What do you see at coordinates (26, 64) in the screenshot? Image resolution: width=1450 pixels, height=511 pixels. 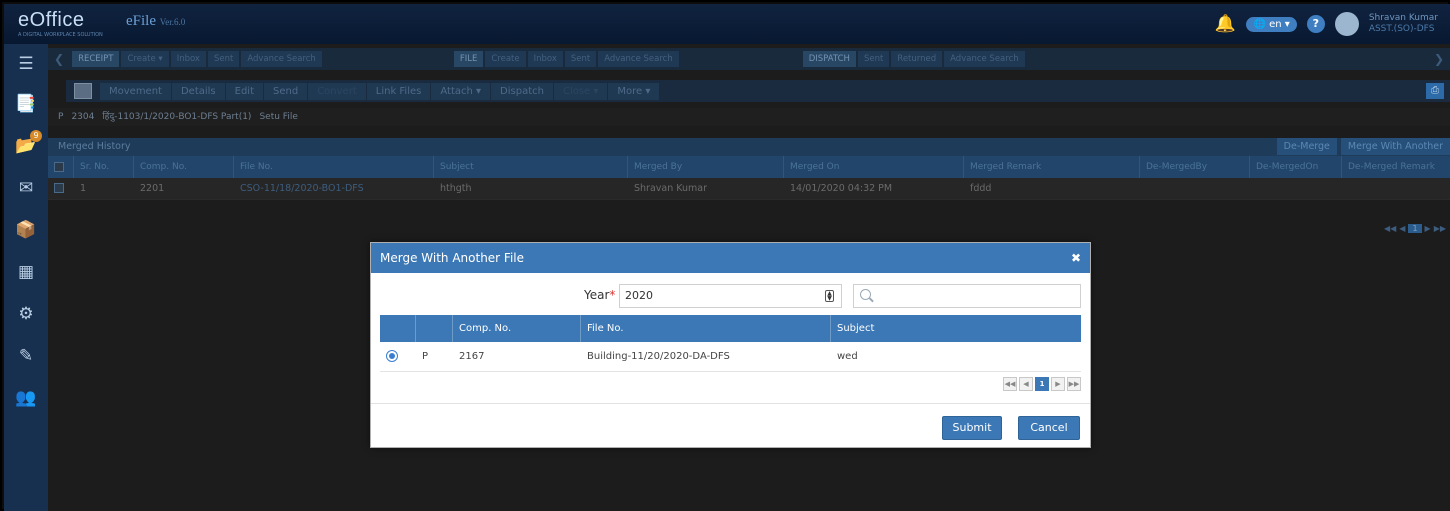 I see `hamburger-menu-icon: ☰` at bounding box center [26, 64].